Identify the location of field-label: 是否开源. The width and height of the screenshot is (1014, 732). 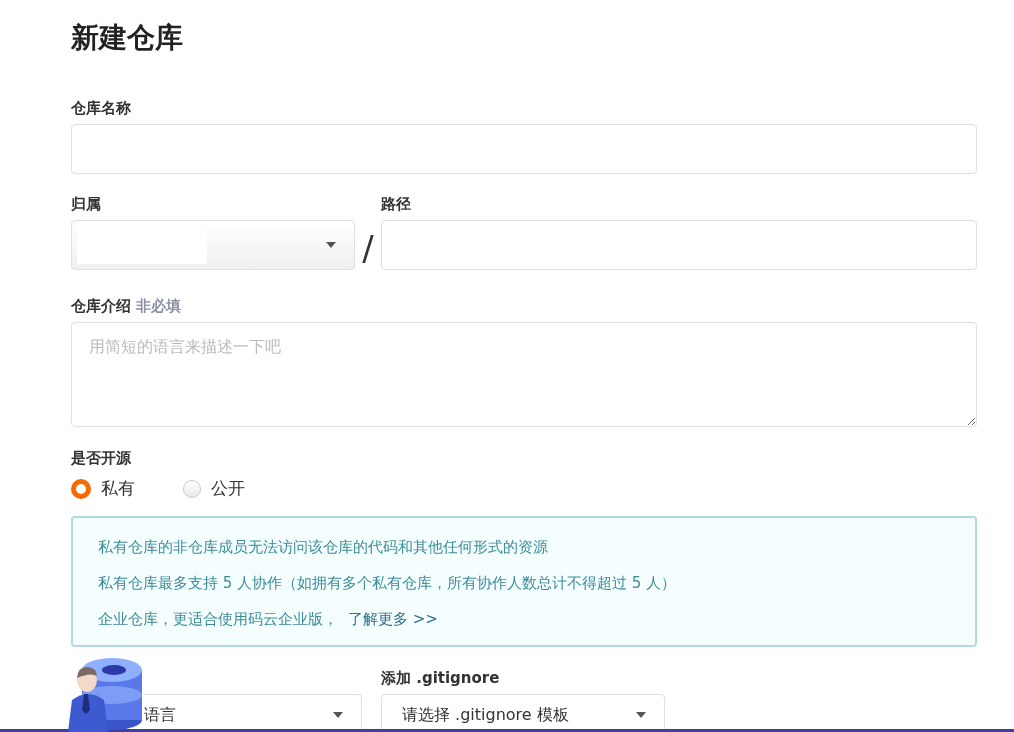
(101, 458).